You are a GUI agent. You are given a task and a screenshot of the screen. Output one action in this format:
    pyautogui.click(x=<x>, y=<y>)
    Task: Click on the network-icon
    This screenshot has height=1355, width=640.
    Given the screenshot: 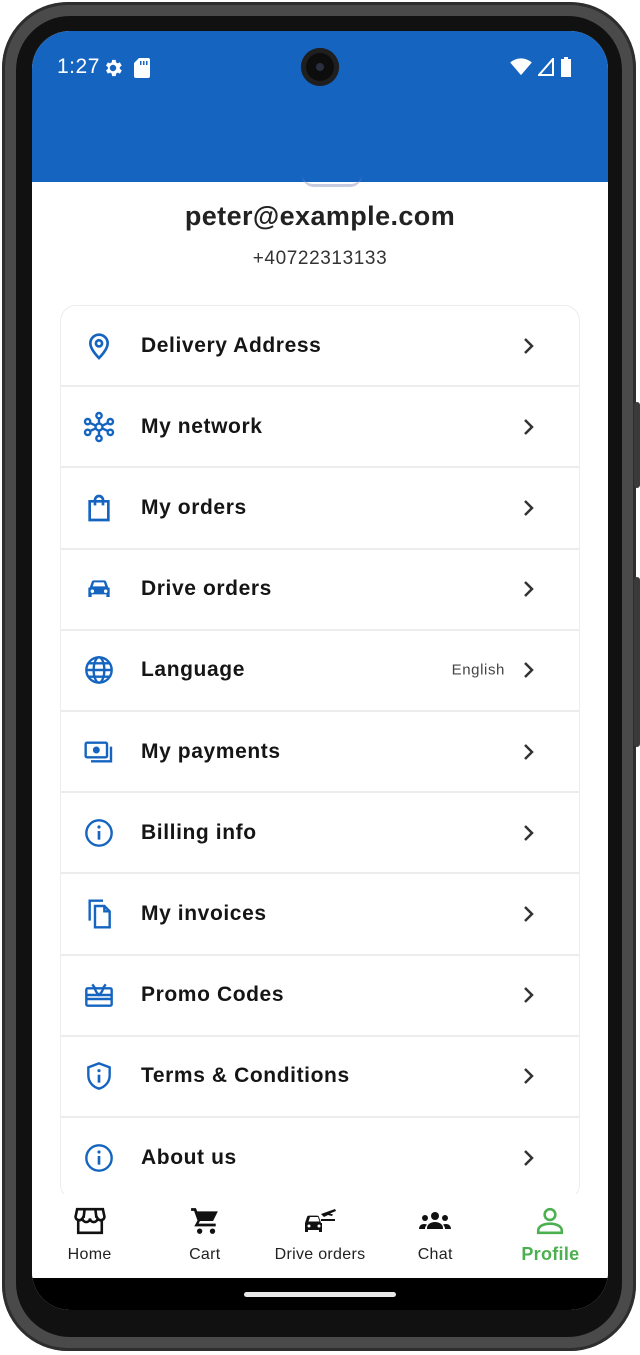 What is the action you would take?
    pyautogui.click(x=99, y=426)
    